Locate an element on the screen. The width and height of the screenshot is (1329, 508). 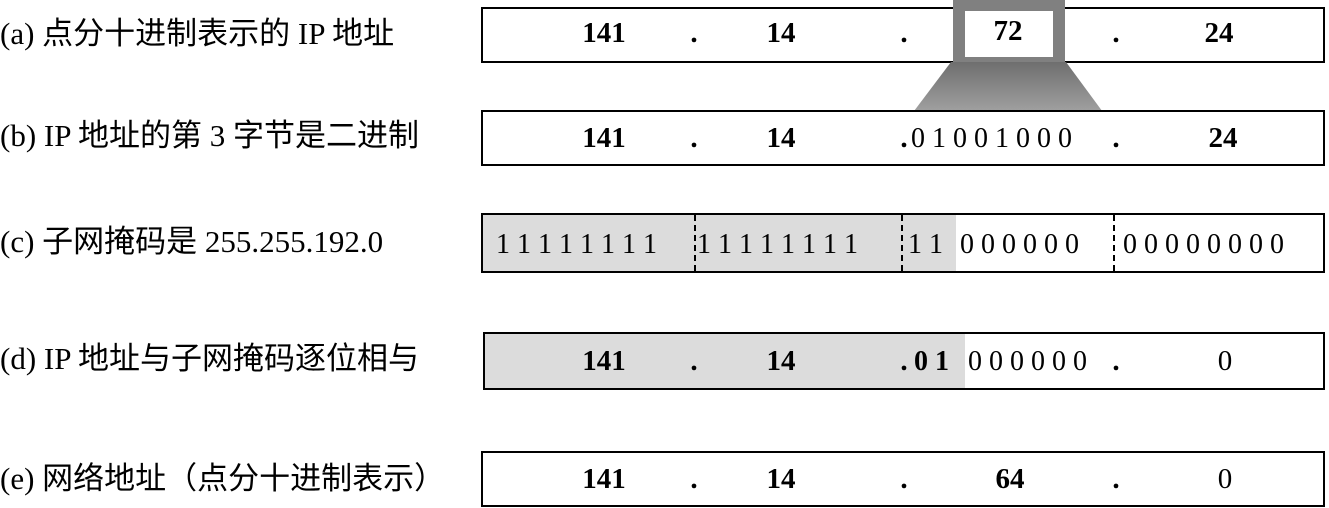
row-b-octet-4: 24 is located at coordinates (1223, 138).